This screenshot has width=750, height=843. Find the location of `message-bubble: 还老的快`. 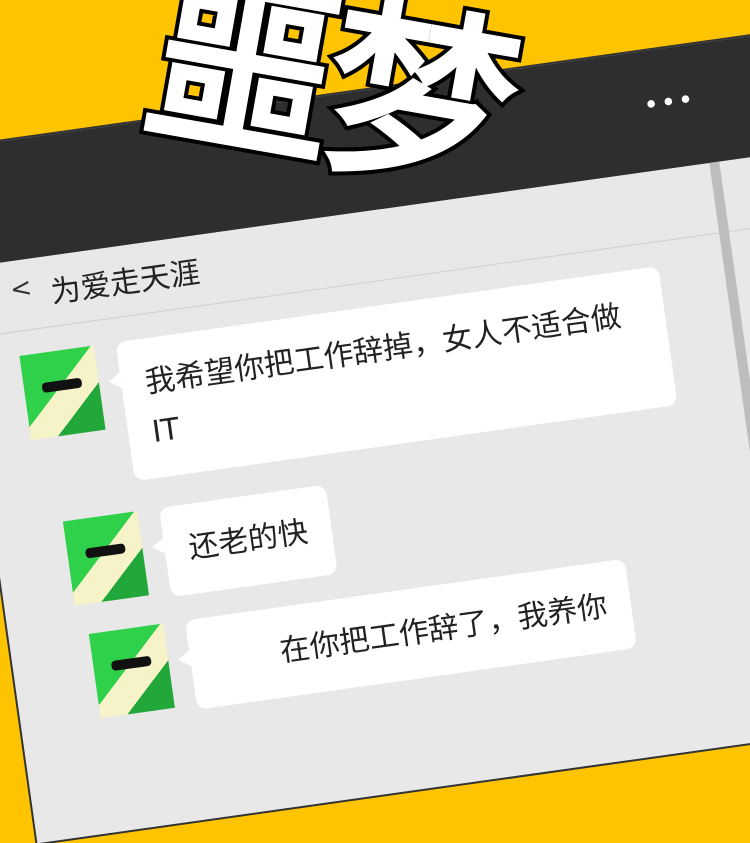

message-bubble: 还老的快 is located at coordinates (248, 541).